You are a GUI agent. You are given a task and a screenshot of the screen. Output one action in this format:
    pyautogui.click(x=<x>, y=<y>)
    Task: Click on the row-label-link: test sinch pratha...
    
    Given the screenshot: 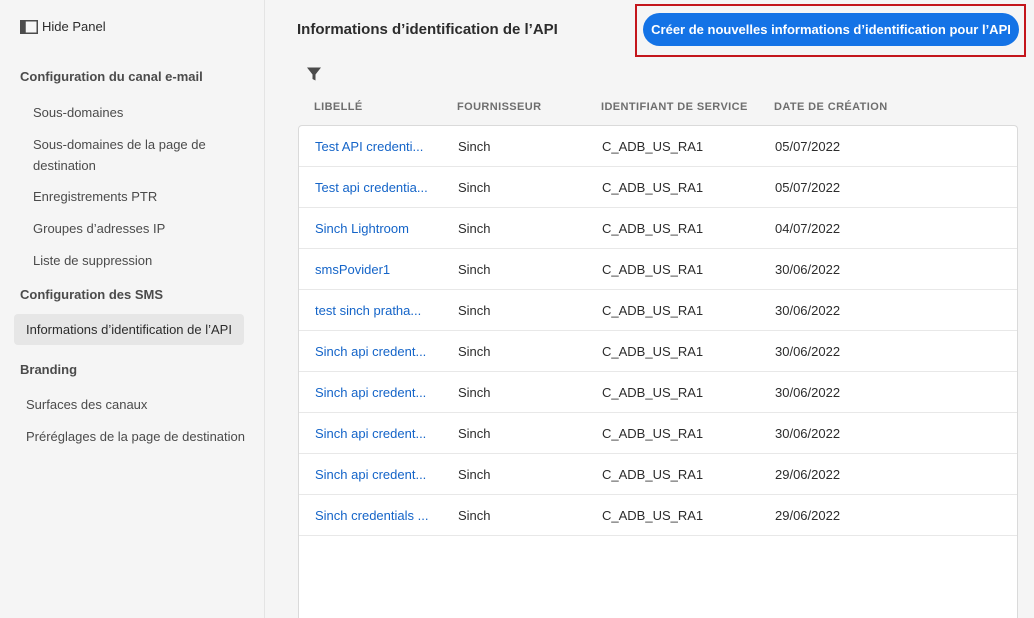 What is the action you would take?
    pyautogui.click(x=368, y=310)
    